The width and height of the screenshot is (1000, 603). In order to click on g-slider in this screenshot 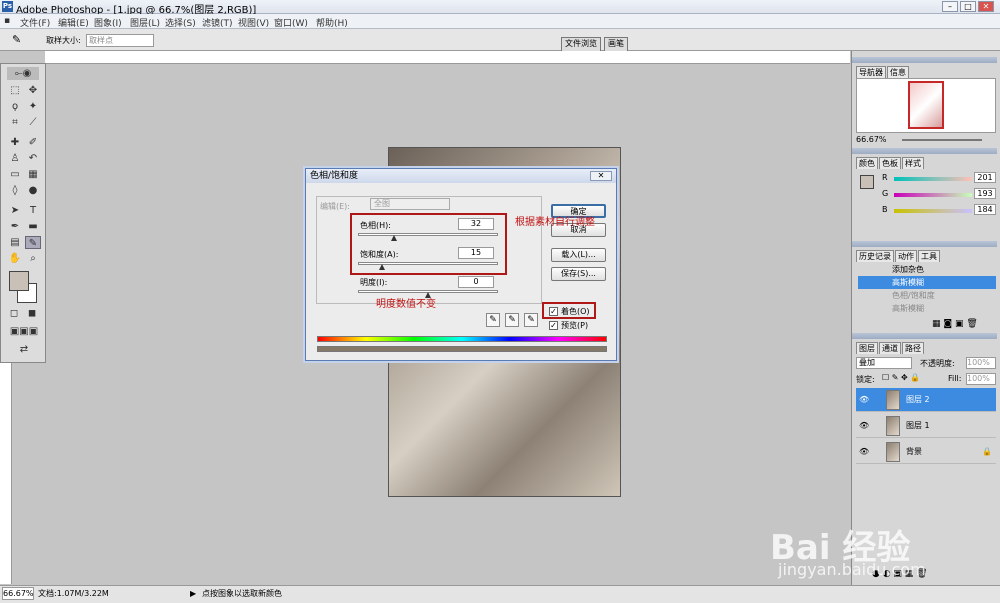, I will do `click(933, 195)`.